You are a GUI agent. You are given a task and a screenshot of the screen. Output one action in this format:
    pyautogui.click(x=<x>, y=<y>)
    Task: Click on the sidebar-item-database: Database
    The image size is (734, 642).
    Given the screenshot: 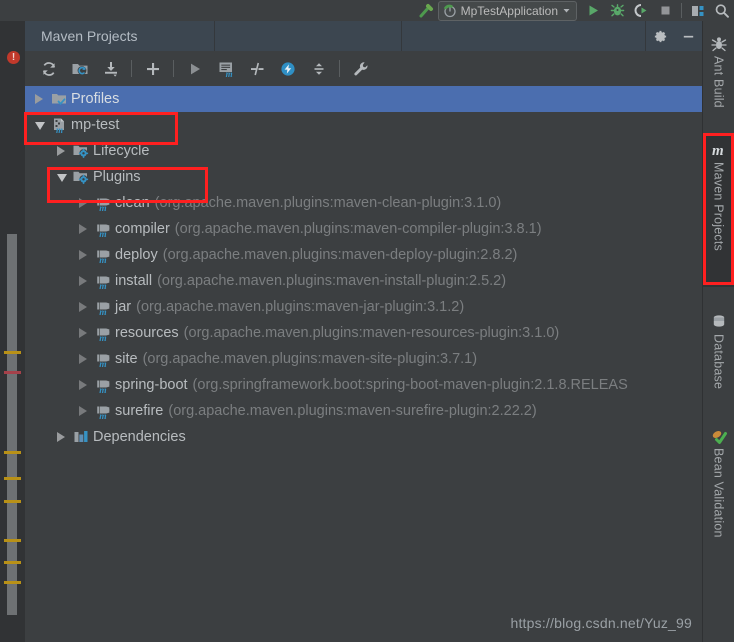 What is the action you would take?
    pyautogui.click(x=718, y=355)
    